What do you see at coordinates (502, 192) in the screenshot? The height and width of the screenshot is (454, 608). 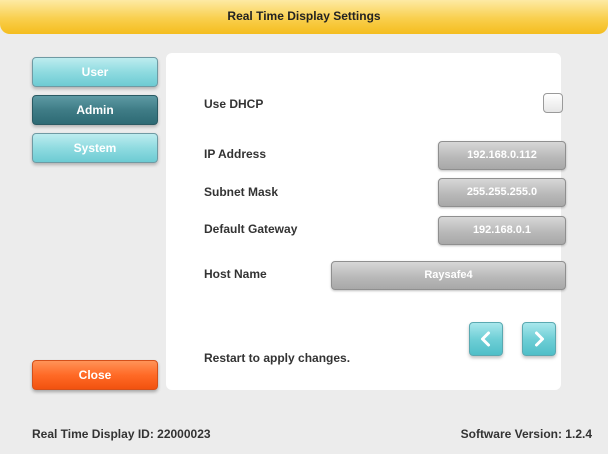 I see `subnet-mask-field: 255.255.255.0` at bounding box center [502, 192].